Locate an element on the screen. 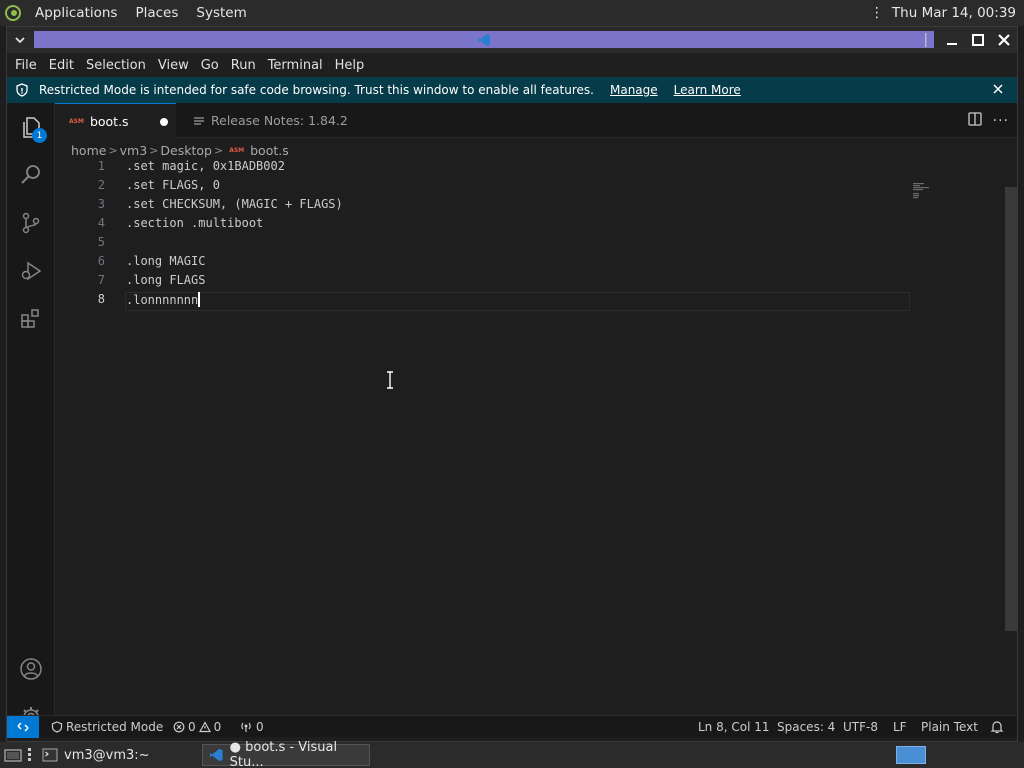 This screenshot has width=1024, height=768. warning-icon is located at coordinates (204, 727).